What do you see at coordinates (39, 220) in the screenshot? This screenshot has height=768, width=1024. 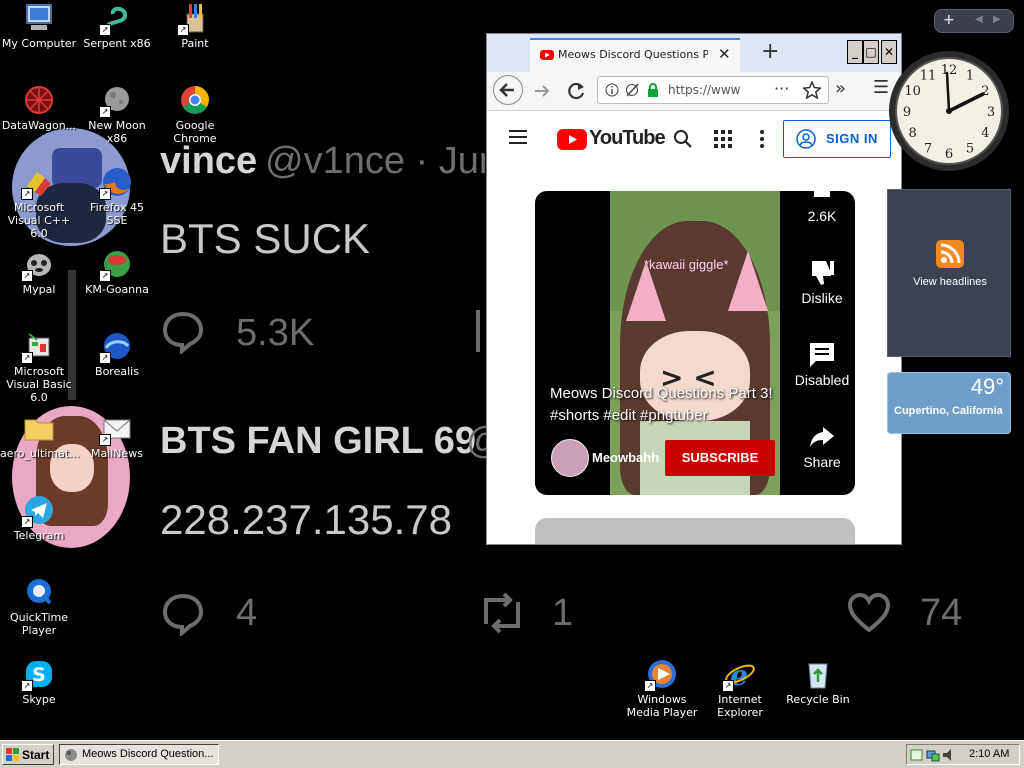 I see `desktop-icon-label: Microsoft Visual C++ 6.0` at bounding box center [39, 220].